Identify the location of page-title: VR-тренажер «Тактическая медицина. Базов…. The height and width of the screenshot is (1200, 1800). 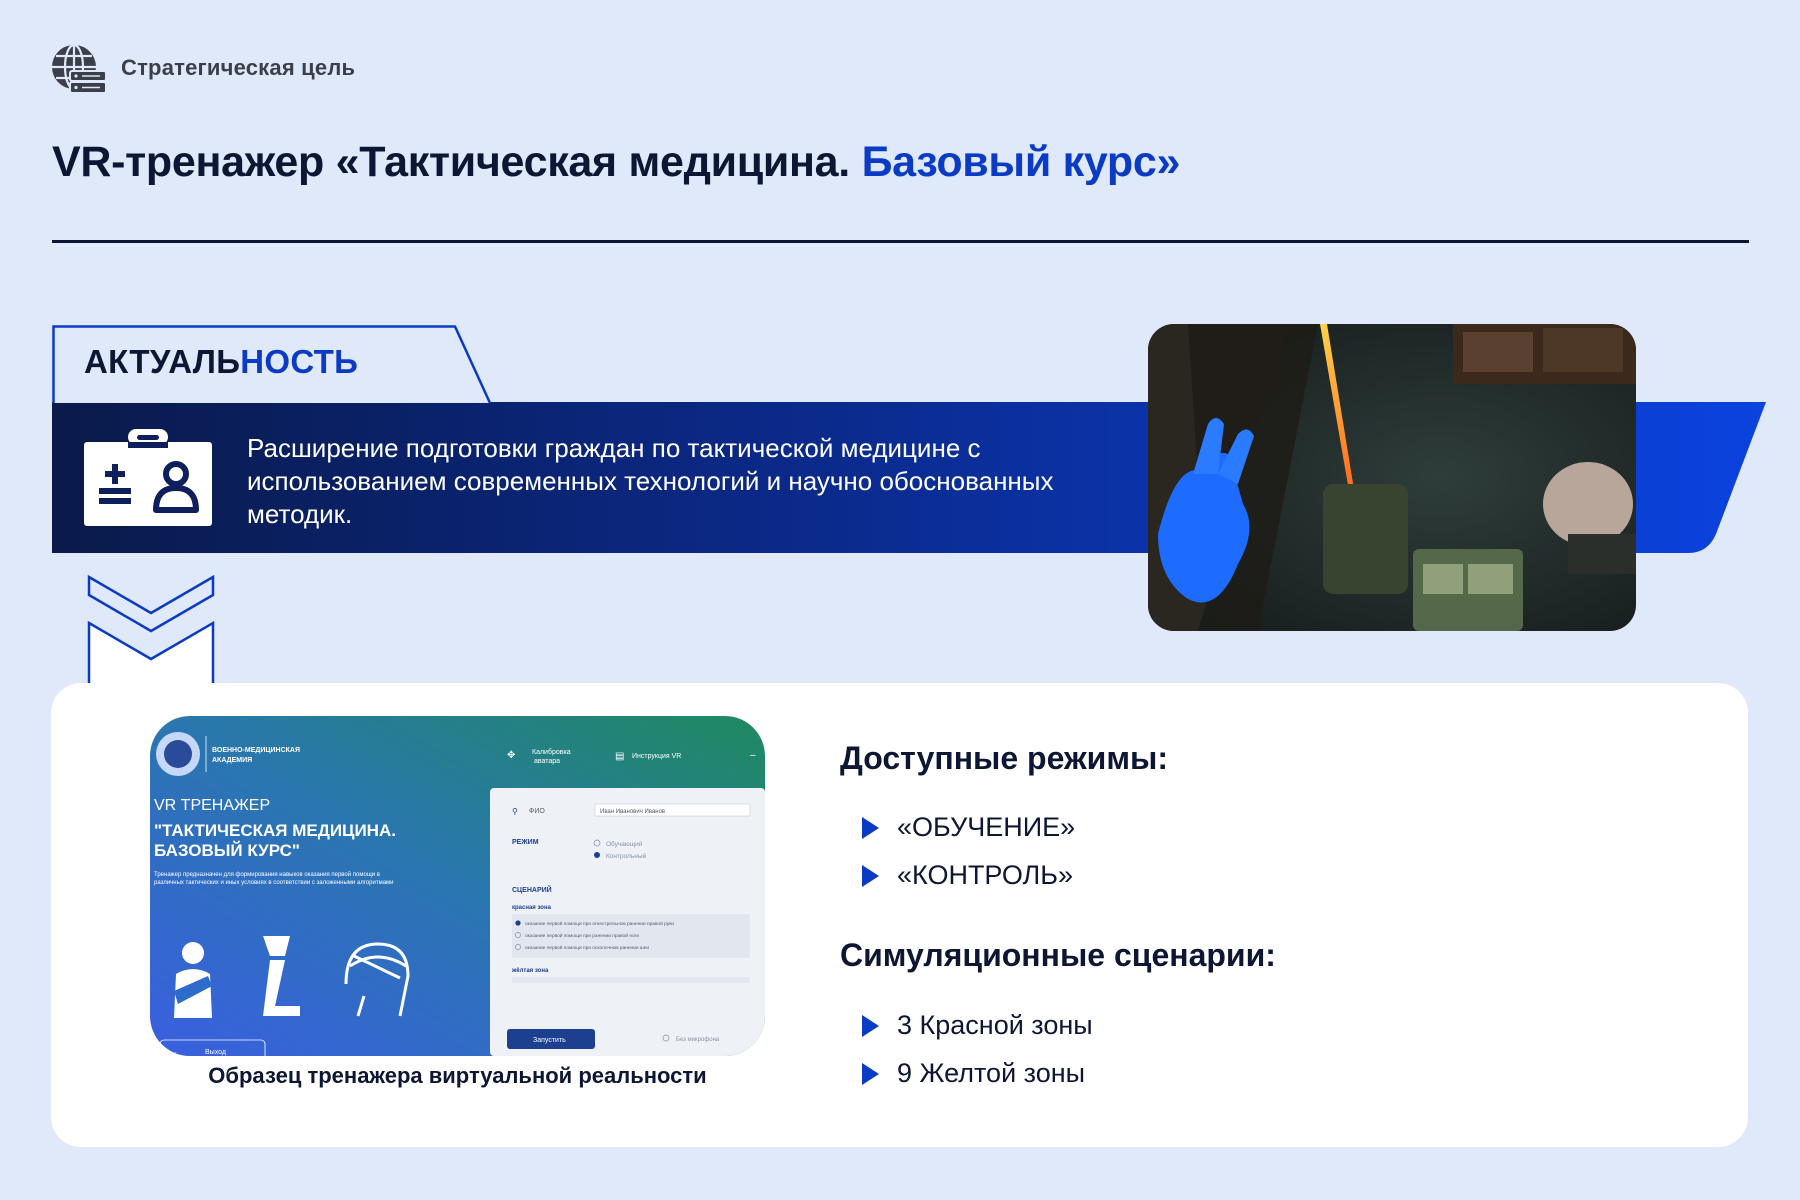
(616, 162).